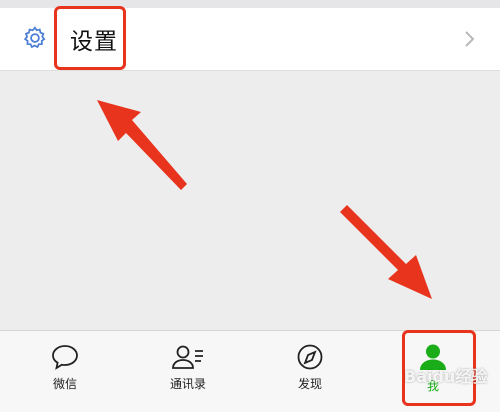  I want to click on tab-chats: 微信, so click(65, 367).